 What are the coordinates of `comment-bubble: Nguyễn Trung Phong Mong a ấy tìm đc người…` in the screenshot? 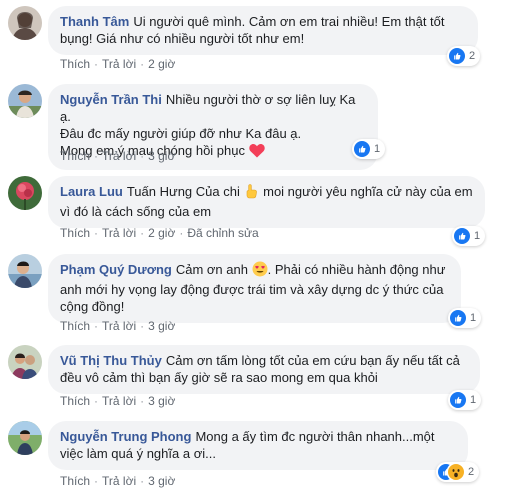 It's located at (258, 445).